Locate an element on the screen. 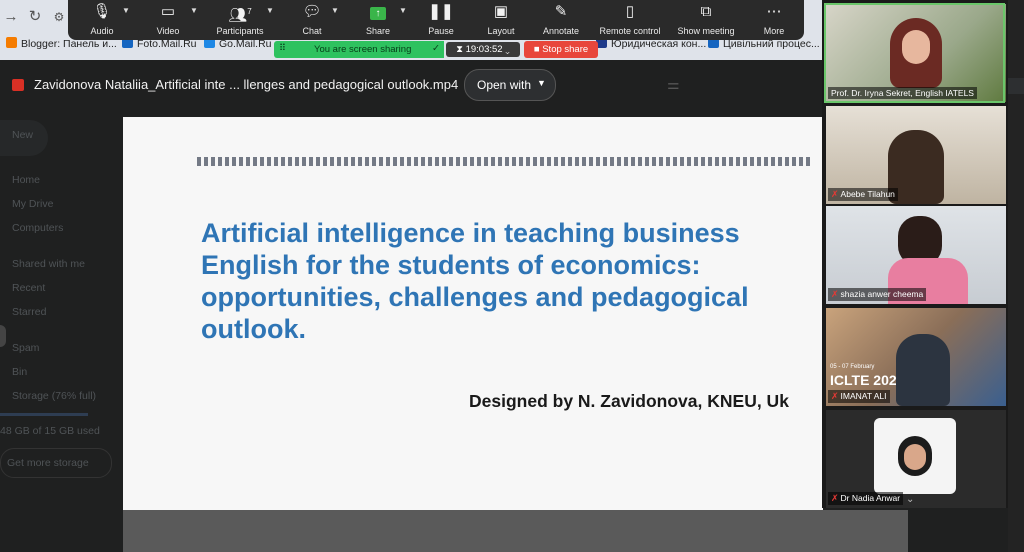 This screenshot has width=1024, height=552. participant-video is located at coordinates (923, 370).